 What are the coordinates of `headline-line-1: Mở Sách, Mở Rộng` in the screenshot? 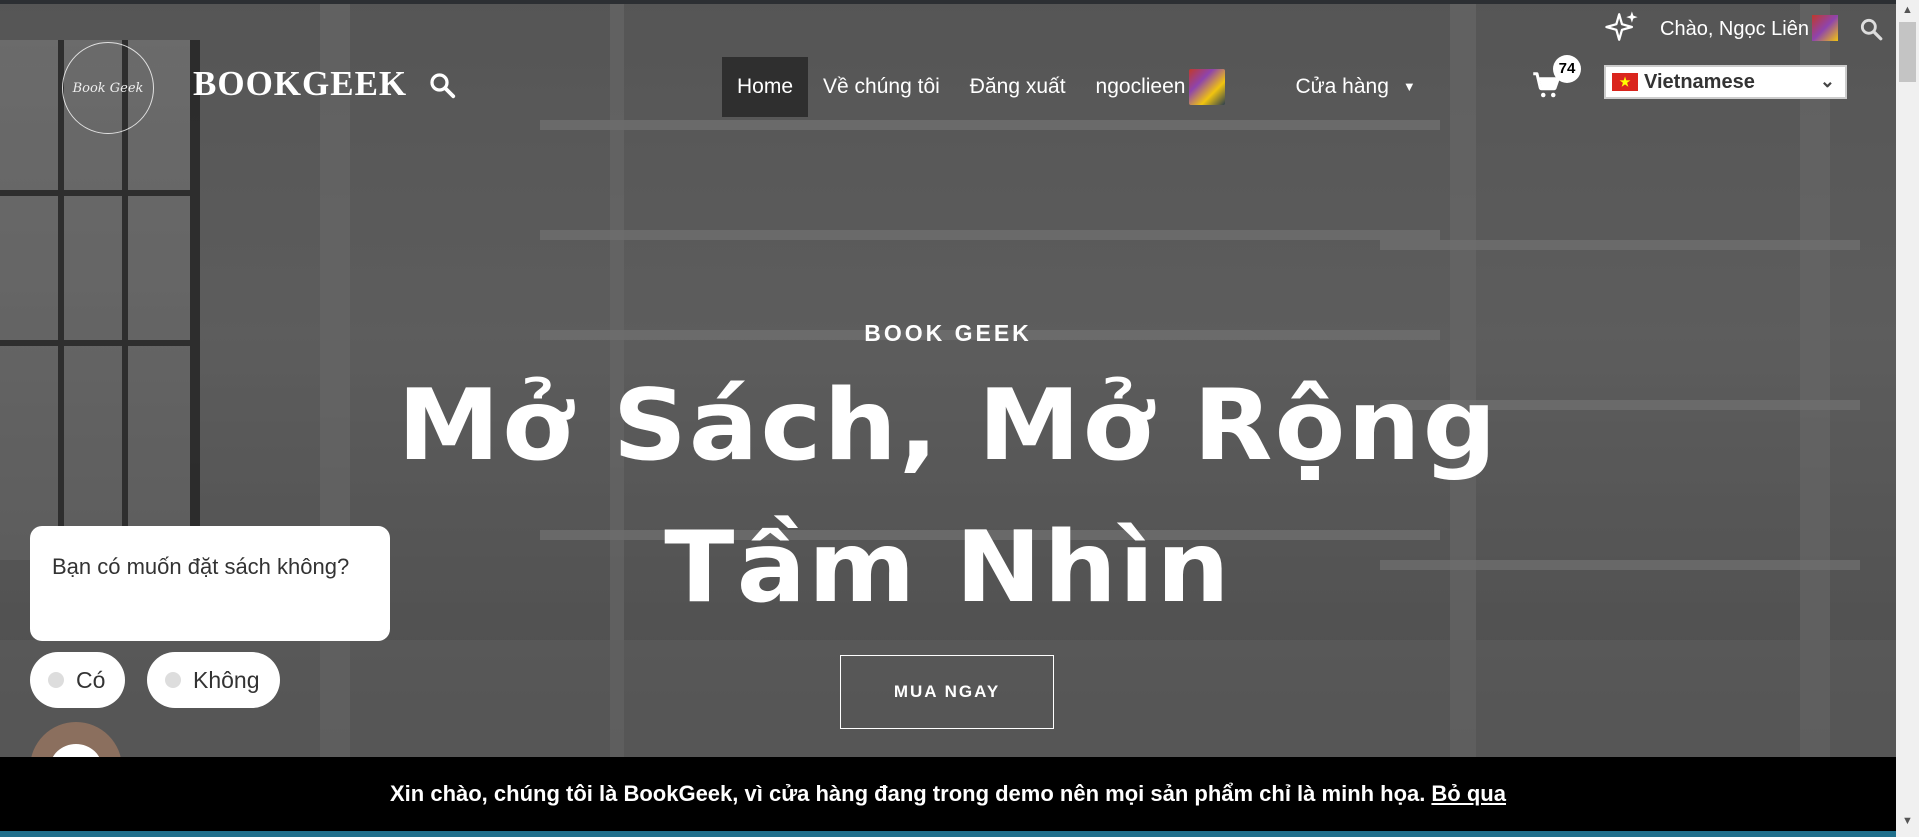 It's located at (948, 426).